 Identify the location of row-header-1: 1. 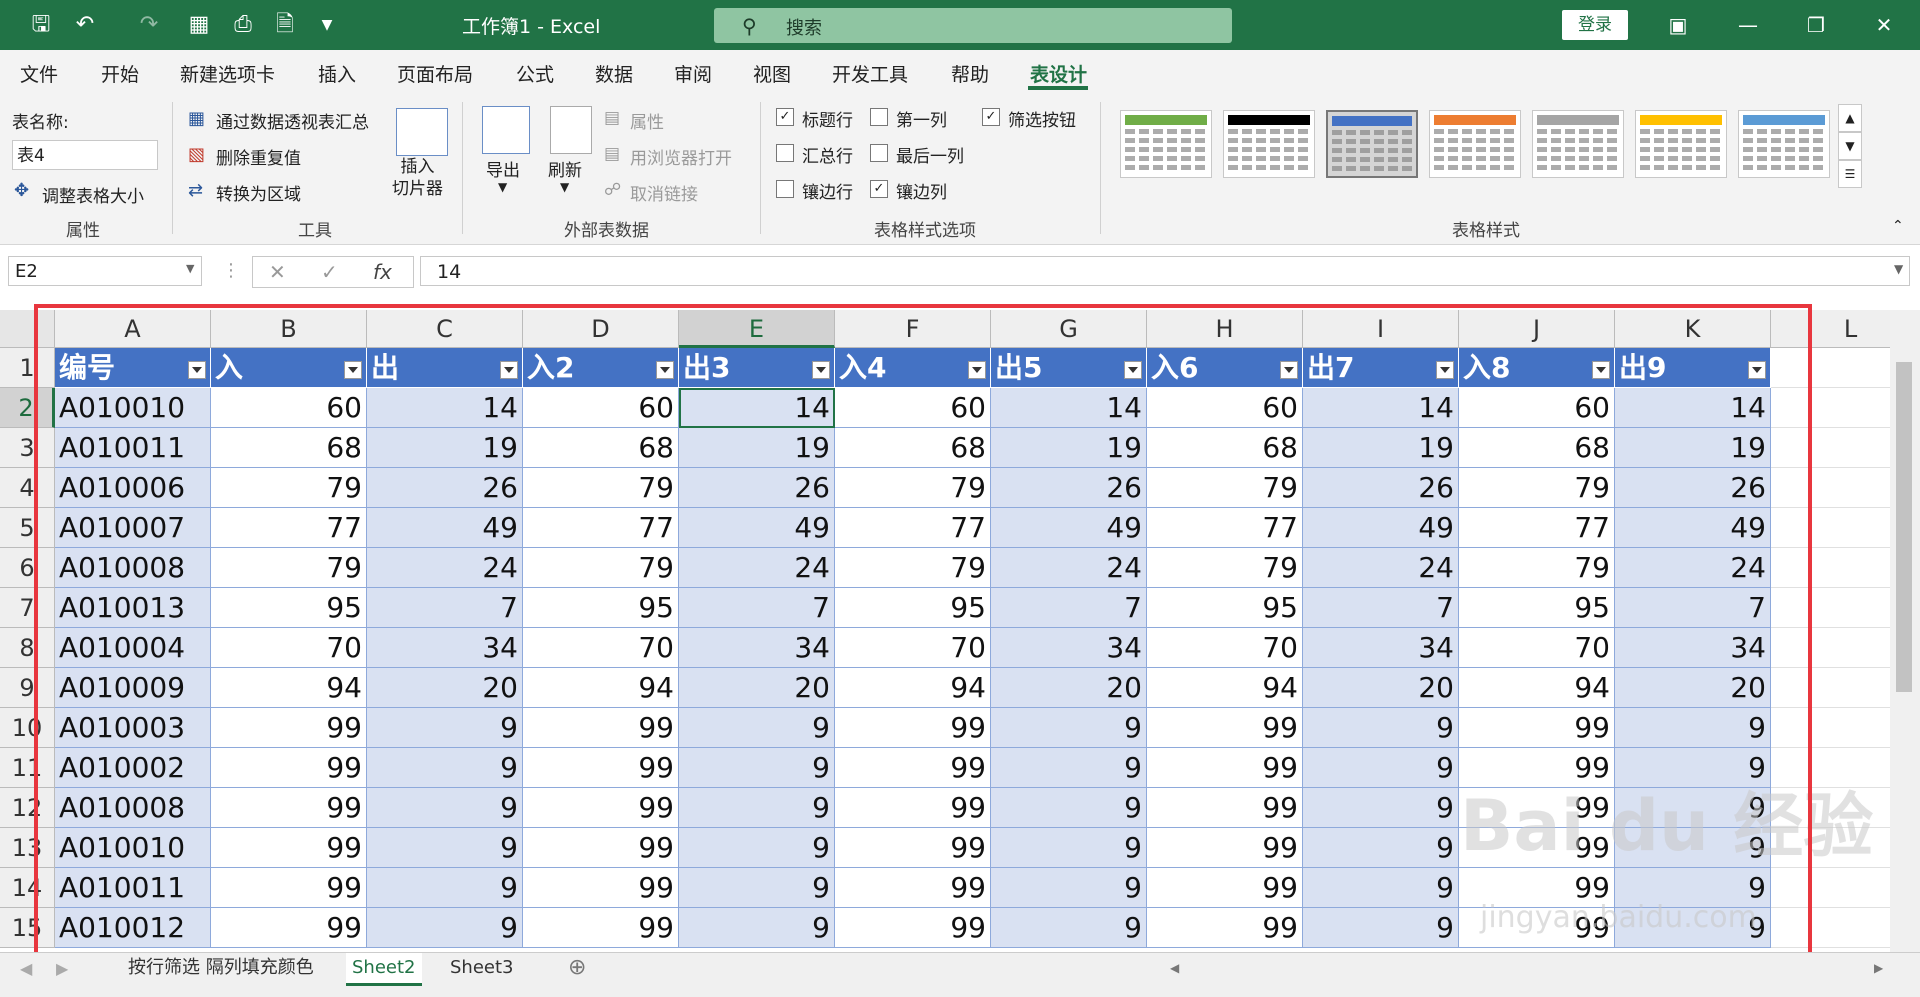
(27, 368).